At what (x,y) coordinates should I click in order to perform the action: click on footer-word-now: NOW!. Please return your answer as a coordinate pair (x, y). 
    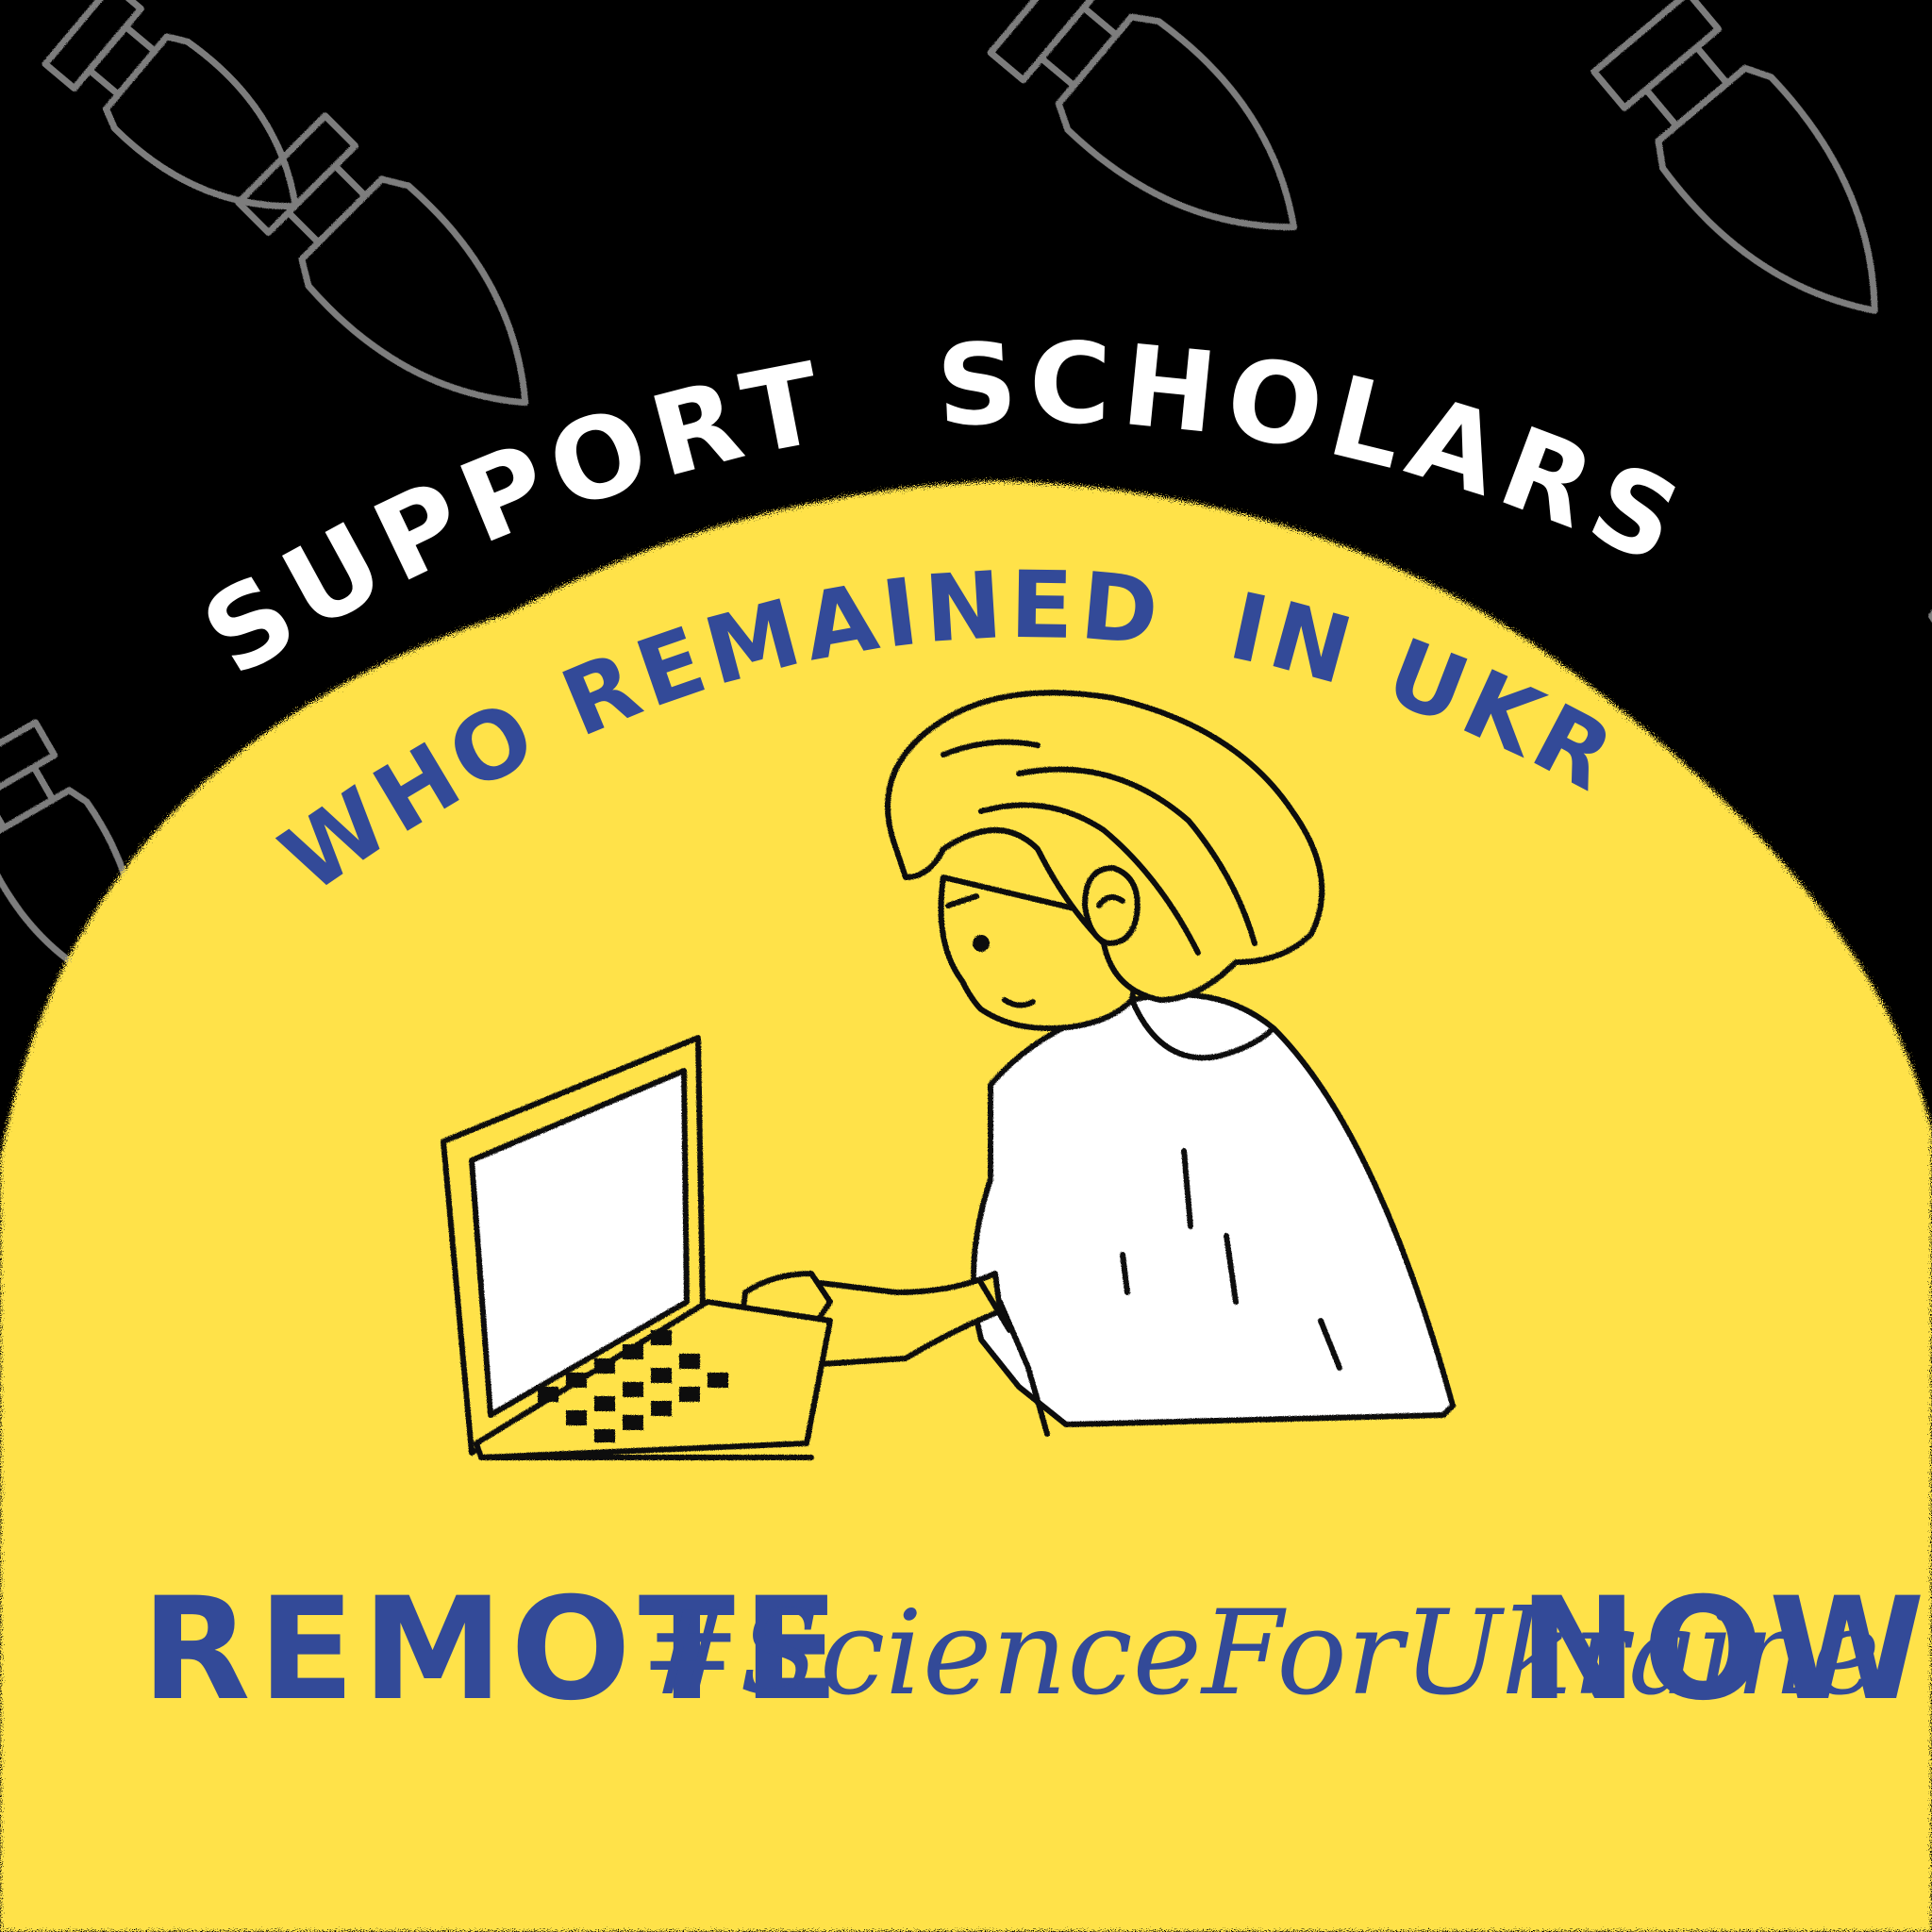
    Looking at the image, I should click on (1726, 1650).